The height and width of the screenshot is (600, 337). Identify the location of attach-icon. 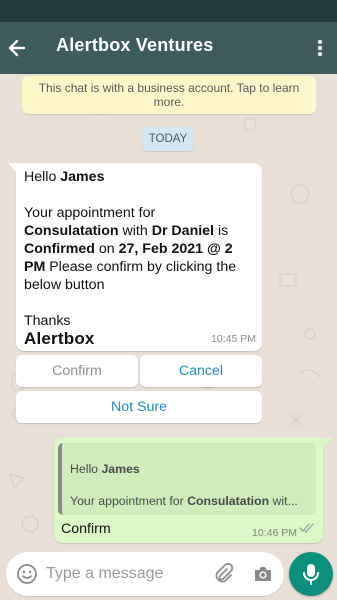
(223, 576).